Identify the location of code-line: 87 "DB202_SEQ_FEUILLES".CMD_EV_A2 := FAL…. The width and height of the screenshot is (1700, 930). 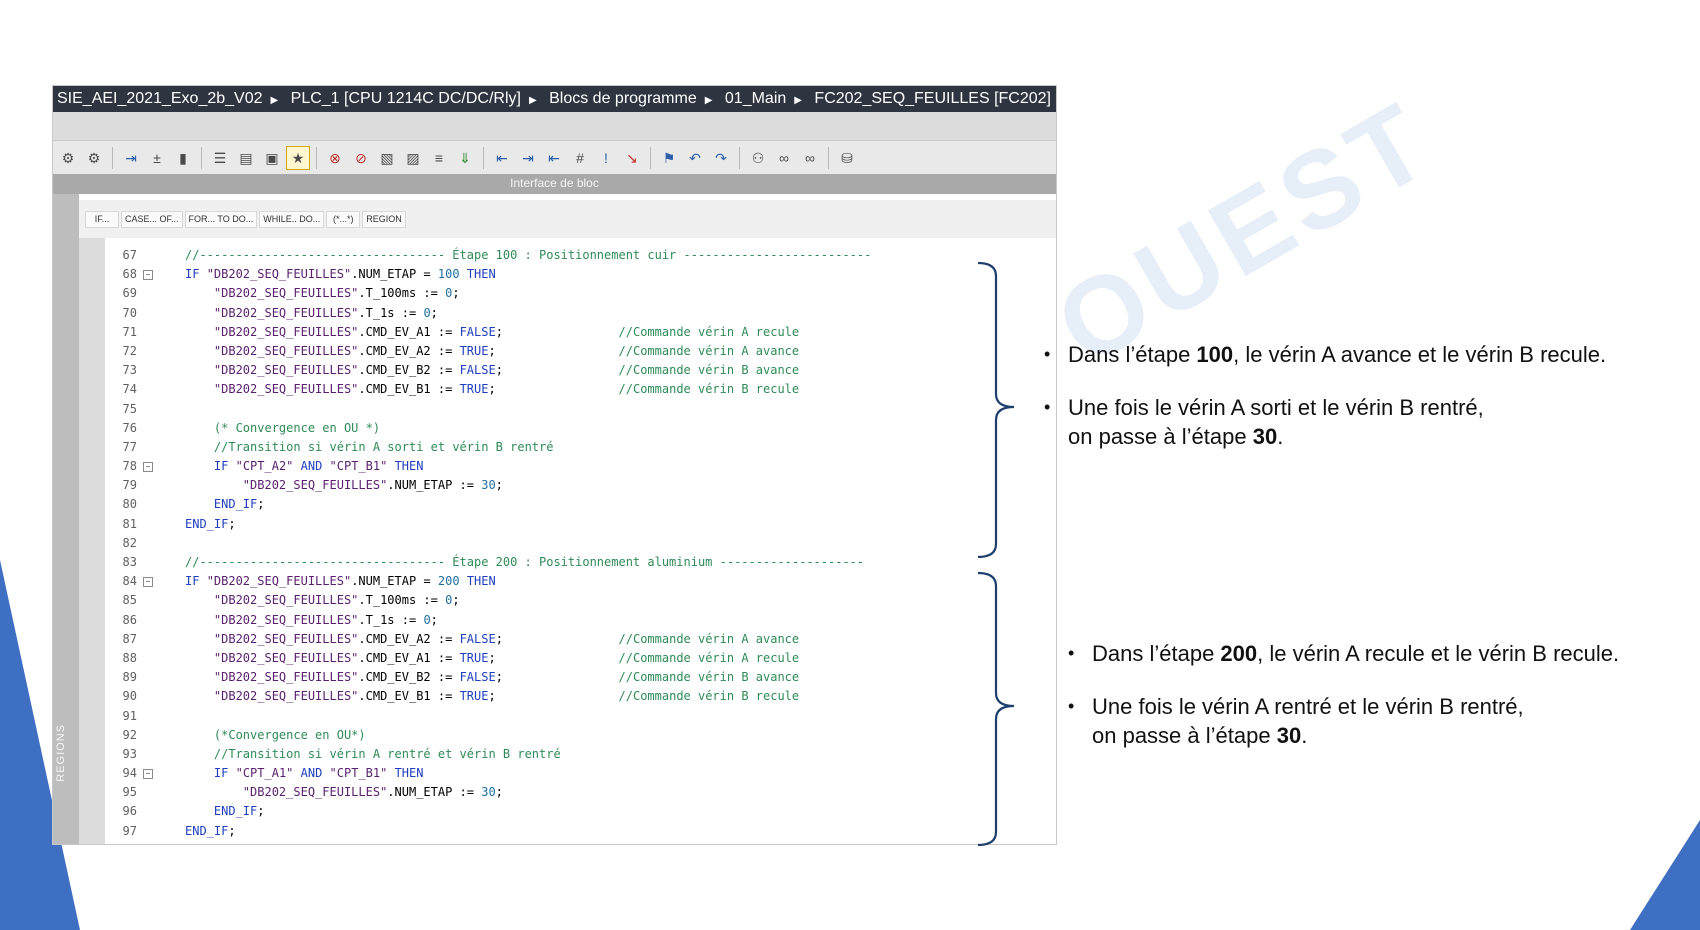
(580, 639).